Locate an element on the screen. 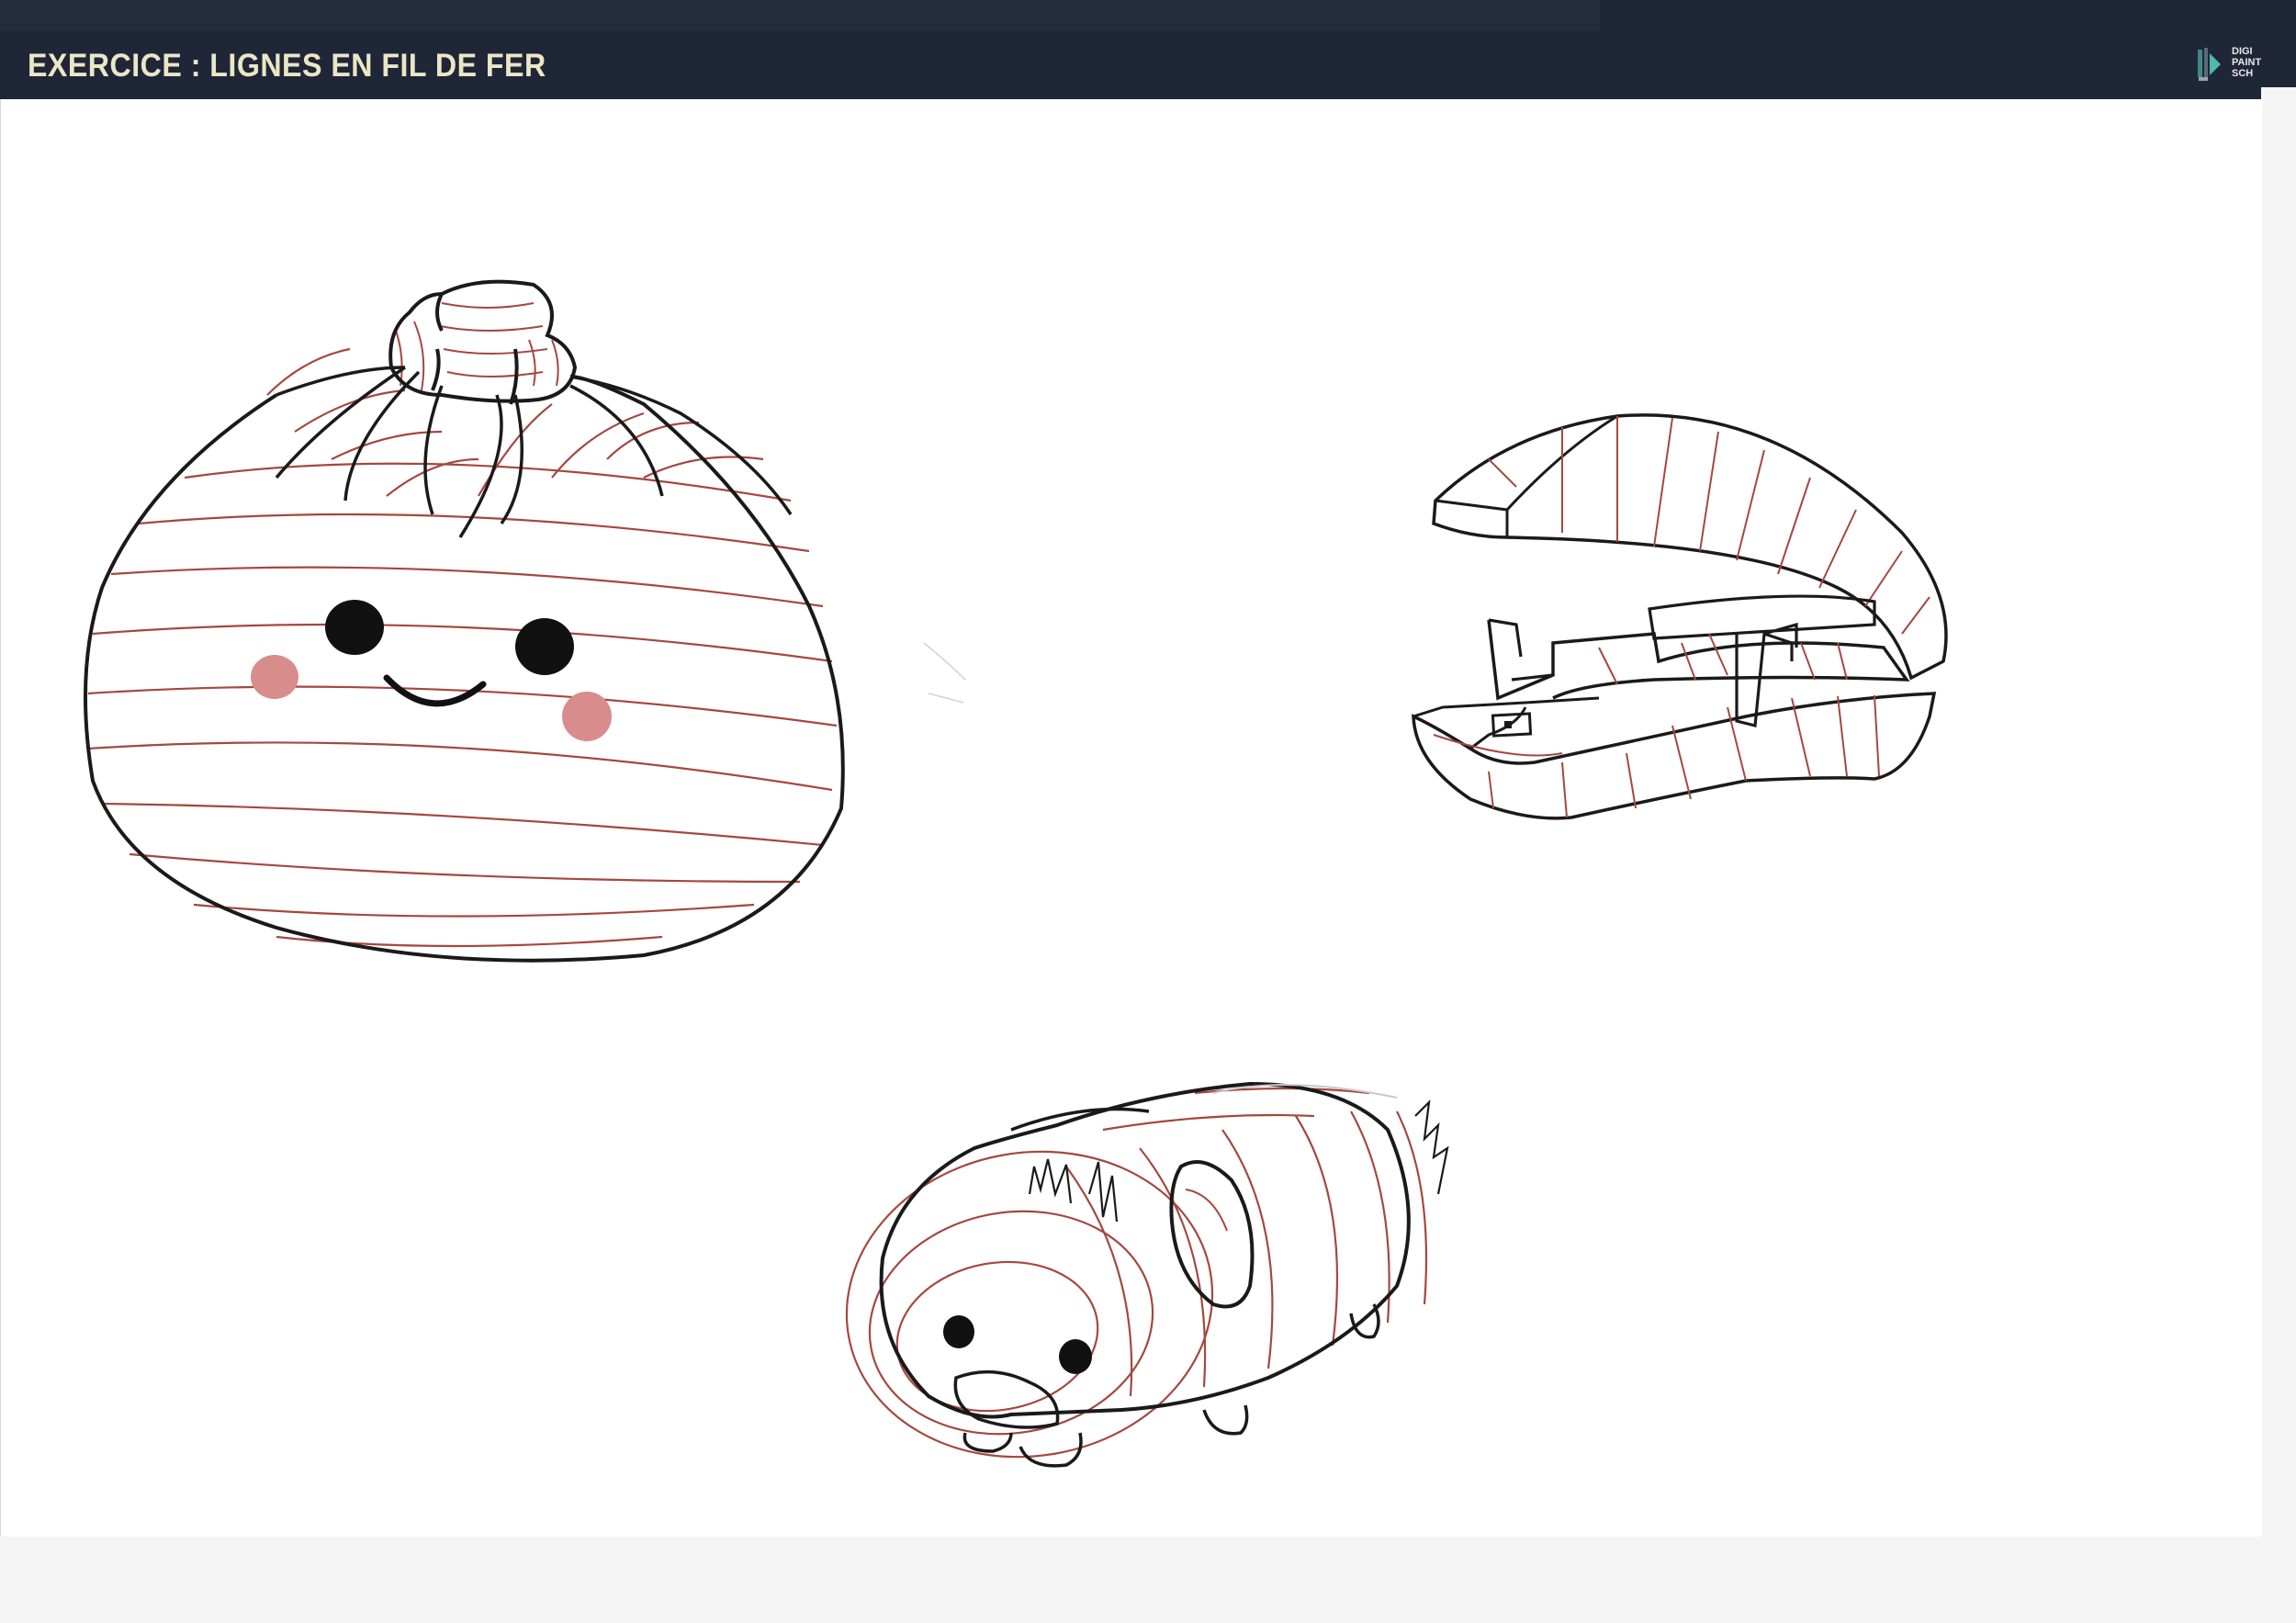  bun-left-eye is located at coordinates (354, 627).